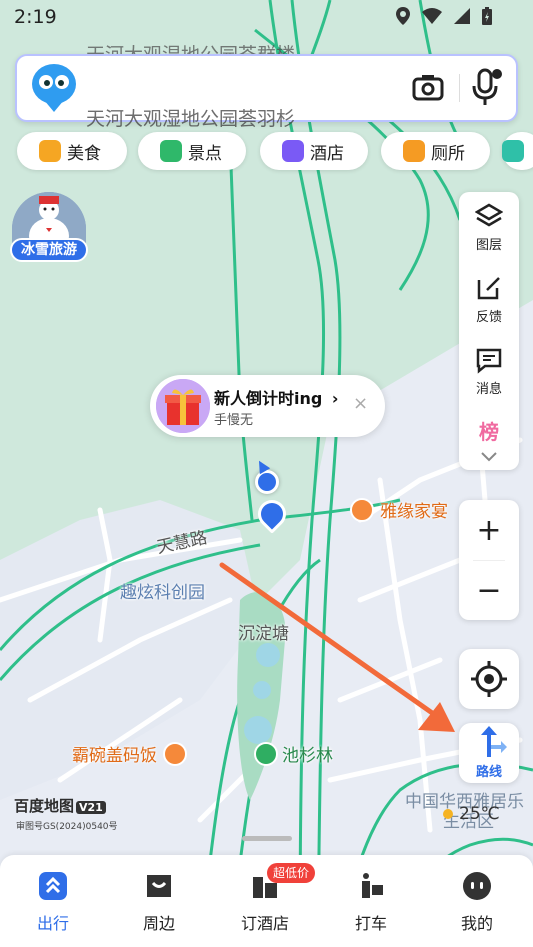  Describe the element at coordinates (489, 432) in the screenshot. I see `ranking-icon: 榜` at that location.